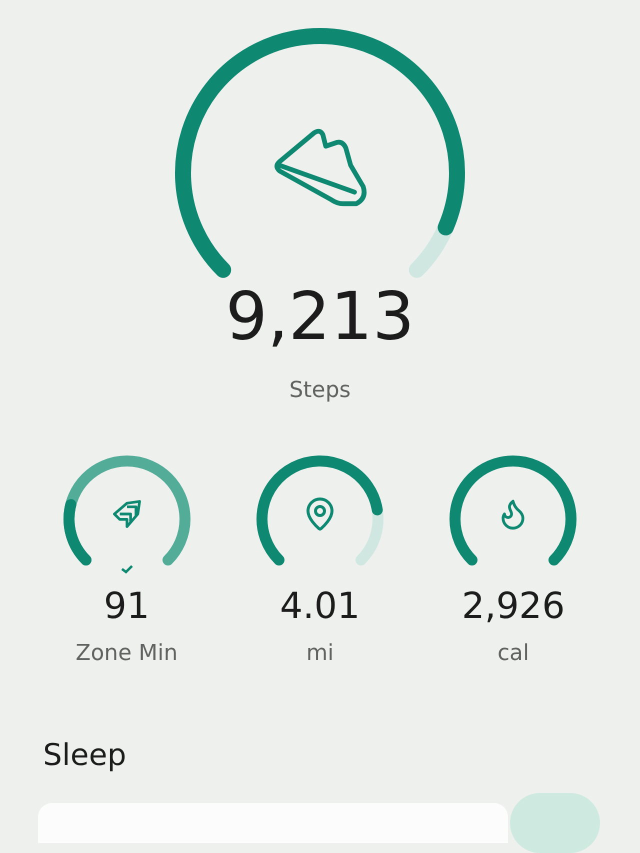 Image resolution: width=640 pixels, height=853 pixels. What do you see at coordinates (127, 569) in the screenshot?
I see `check-icon` at bounding box center [127, 569].